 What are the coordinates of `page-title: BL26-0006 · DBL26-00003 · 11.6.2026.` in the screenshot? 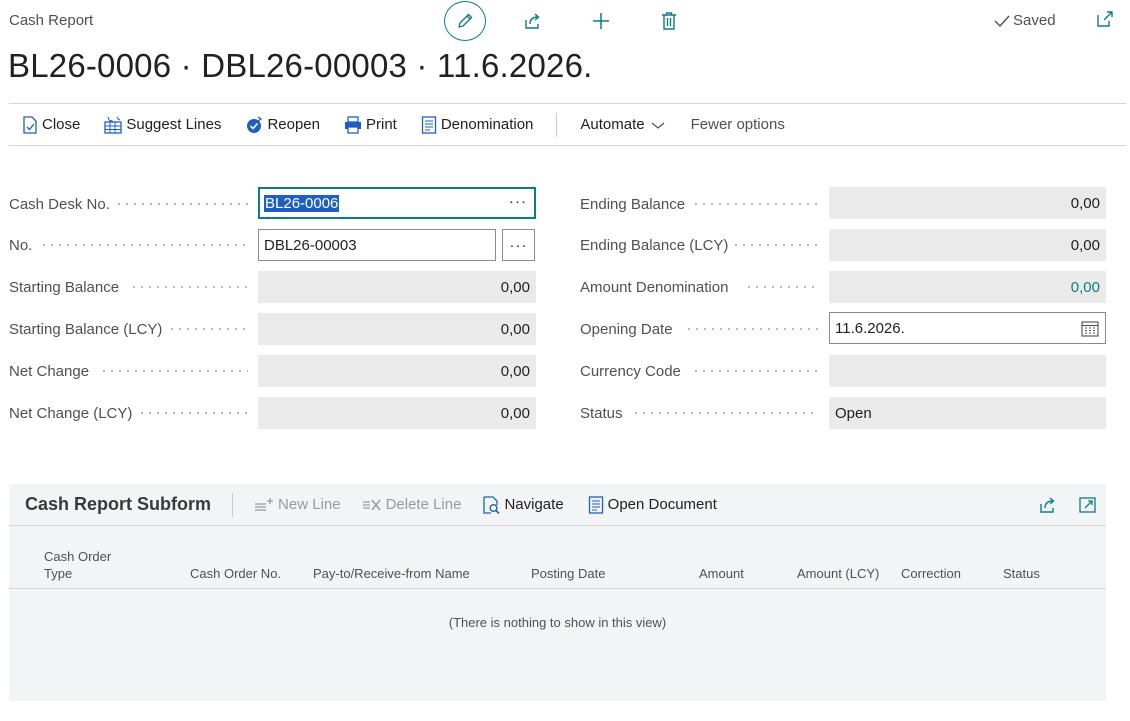 It's located at (300, 65).